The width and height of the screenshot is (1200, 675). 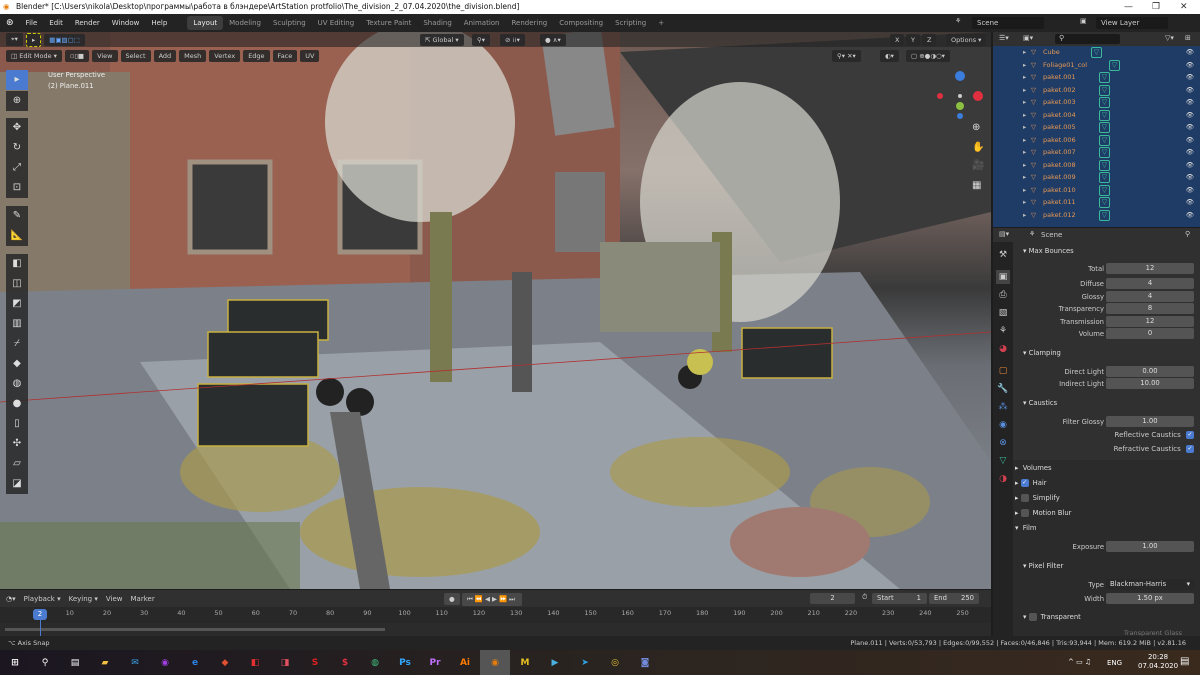 I want to click on max-bounces-panel: ▾ Max Bounces, so click(x=1048, y=251).